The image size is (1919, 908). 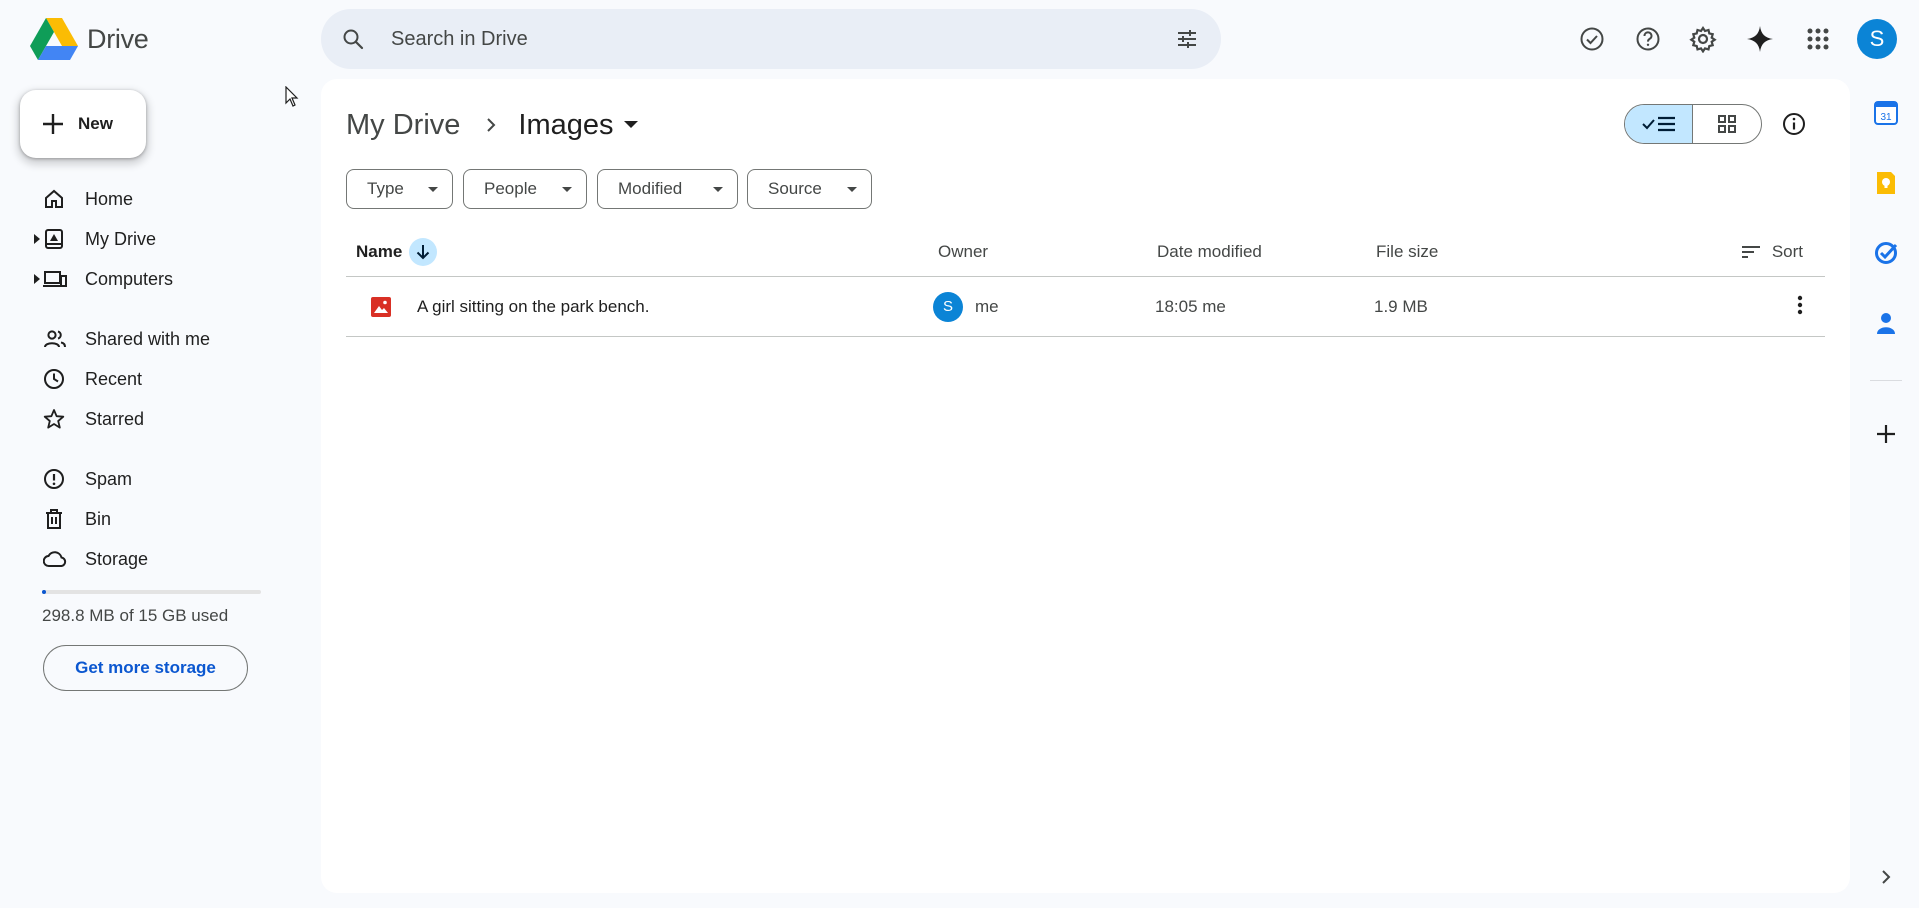 I want to click on filter-type-chip: Type, so click(x=399, y=189).